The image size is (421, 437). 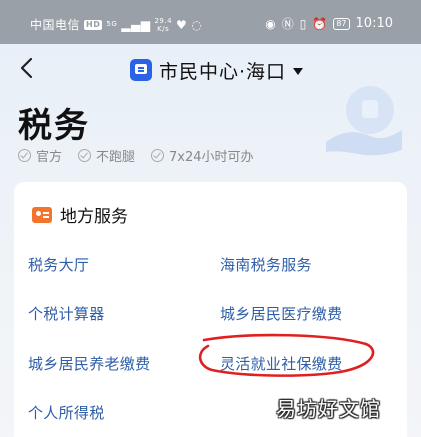 What do you see at coordinates (54, 126) in the screenshot?
I see `page-title: 税务` at bounding box center [54, 126].